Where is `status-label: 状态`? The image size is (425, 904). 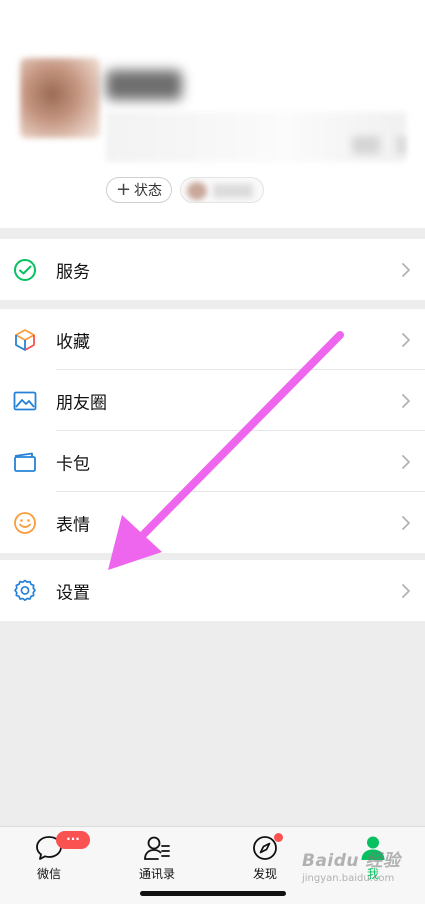
status-label: 状态 is located at coordinates (148, 191).